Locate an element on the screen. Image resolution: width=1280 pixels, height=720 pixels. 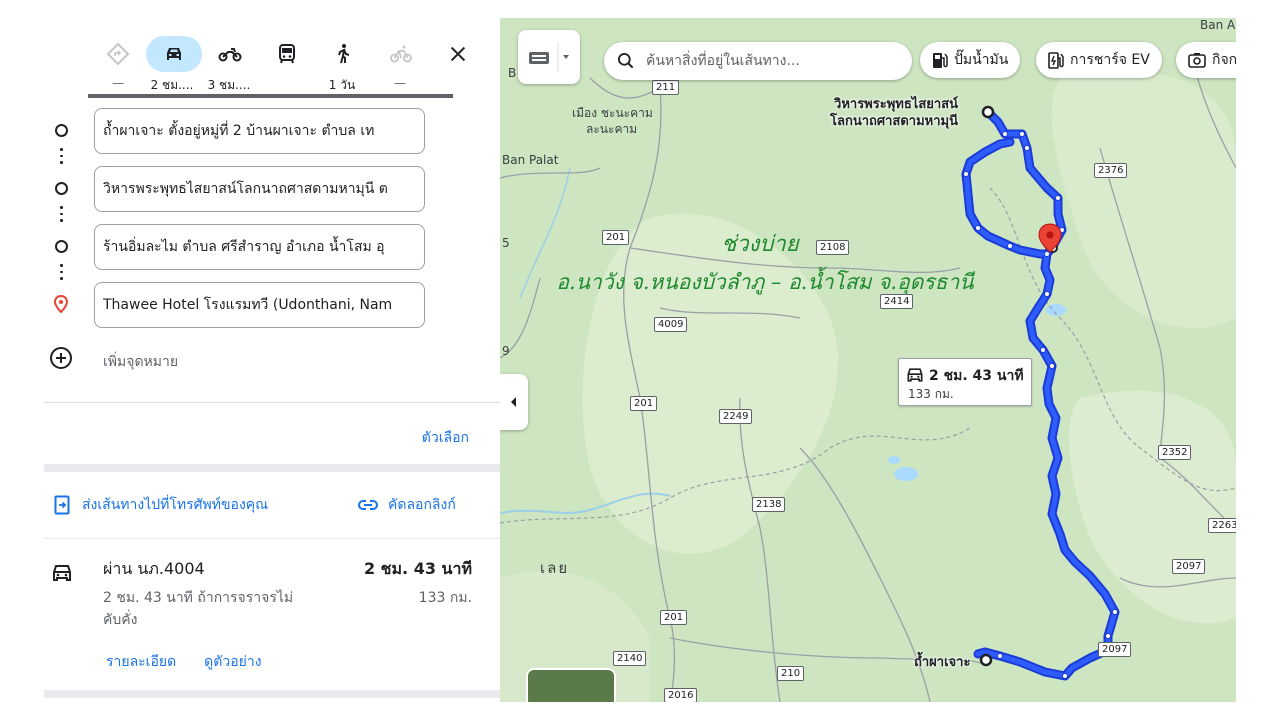
route-via: ผ่าน นภ.4004 is located at coordinates (154, 568).